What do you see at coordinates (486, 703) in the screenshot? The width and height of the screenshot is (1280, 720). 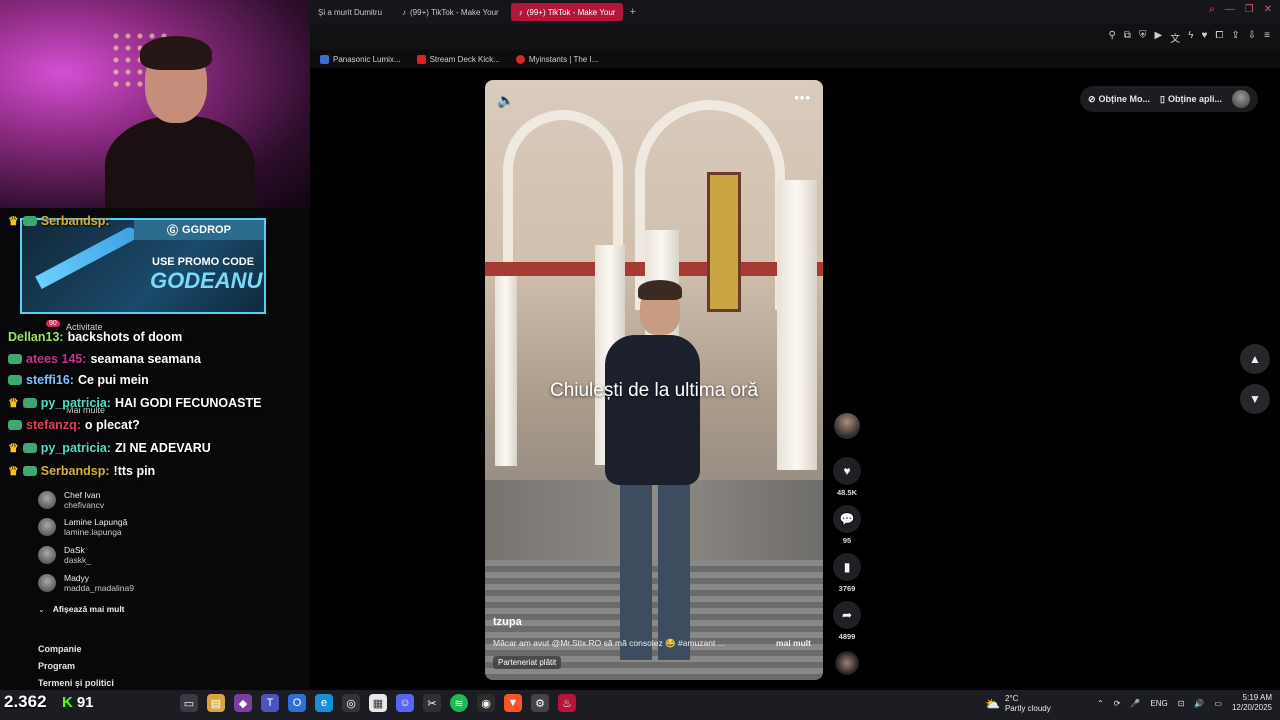 I see `obs-icon: ◉` at bounding box center [486, 703].